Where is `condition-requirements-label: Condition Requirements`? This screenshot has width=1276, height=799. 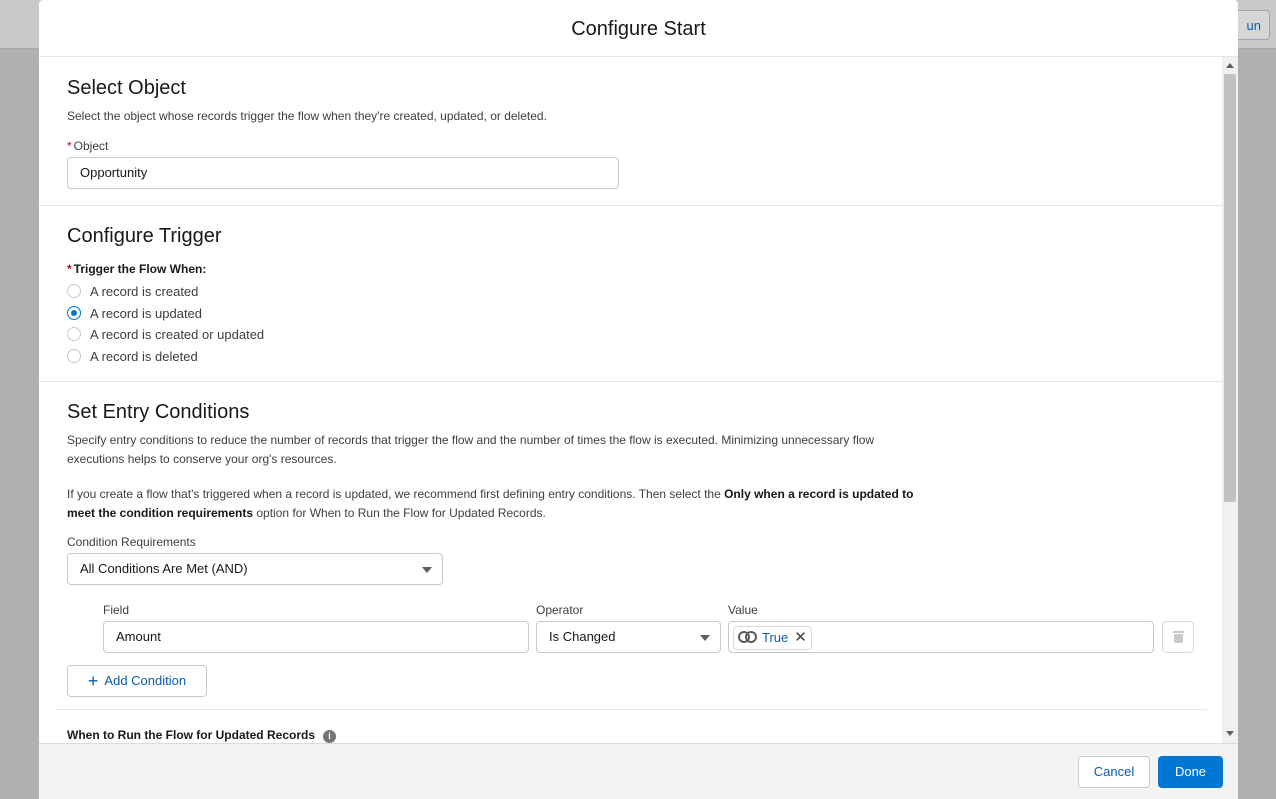
condition-requirements-label: Condition Requirements is located at coordinates (131, 542).